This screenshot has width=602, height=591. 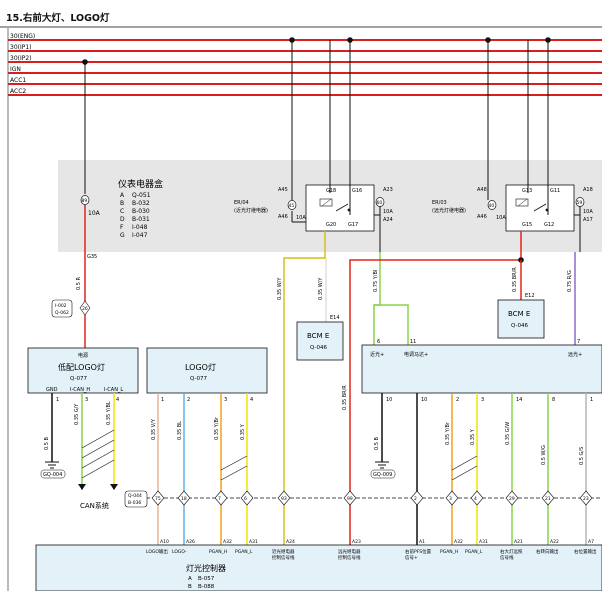 What do you see at coordinates (356, 542) in the screenshot?
I see `module-pin-number: A23` at bounding box center [356, 542].